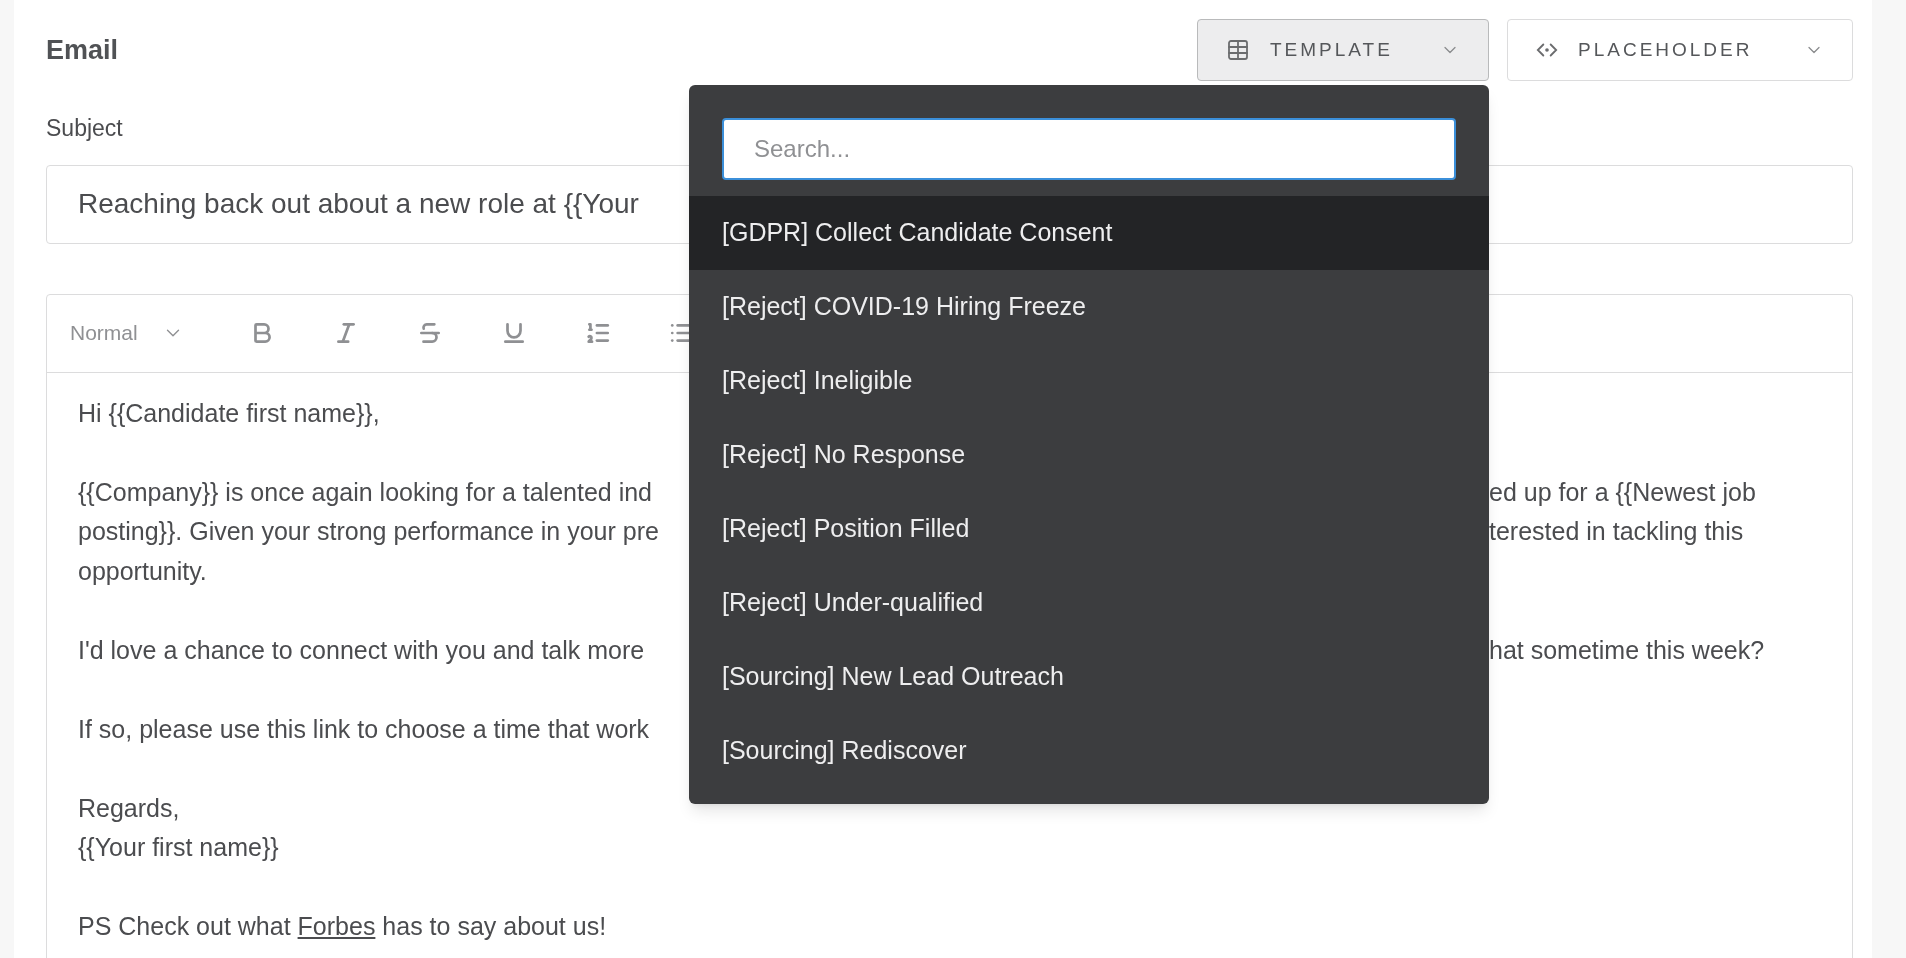 The image size is (1906, 958). Describe the element at coordinates (1089, 307) in the screenshot. I see `template-menu-item: [Reject] COVID-19 Hiring Freeze` at that location.